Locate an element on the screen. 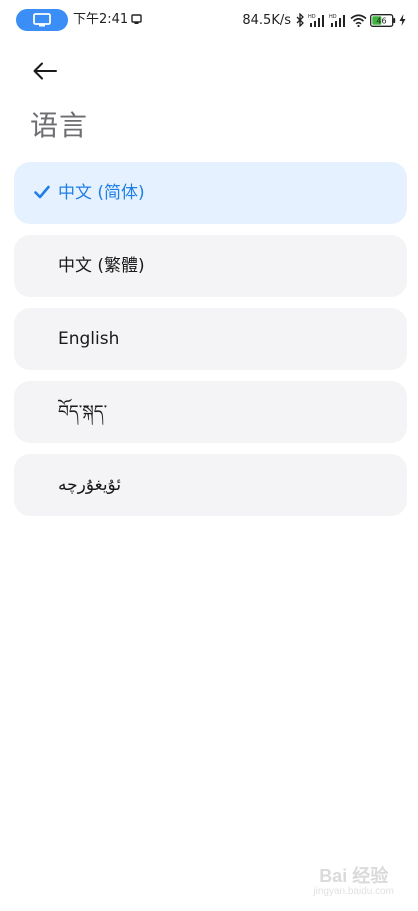 The image size is (418, 911). bluetooth-icon is located at coordinates (300, 20).